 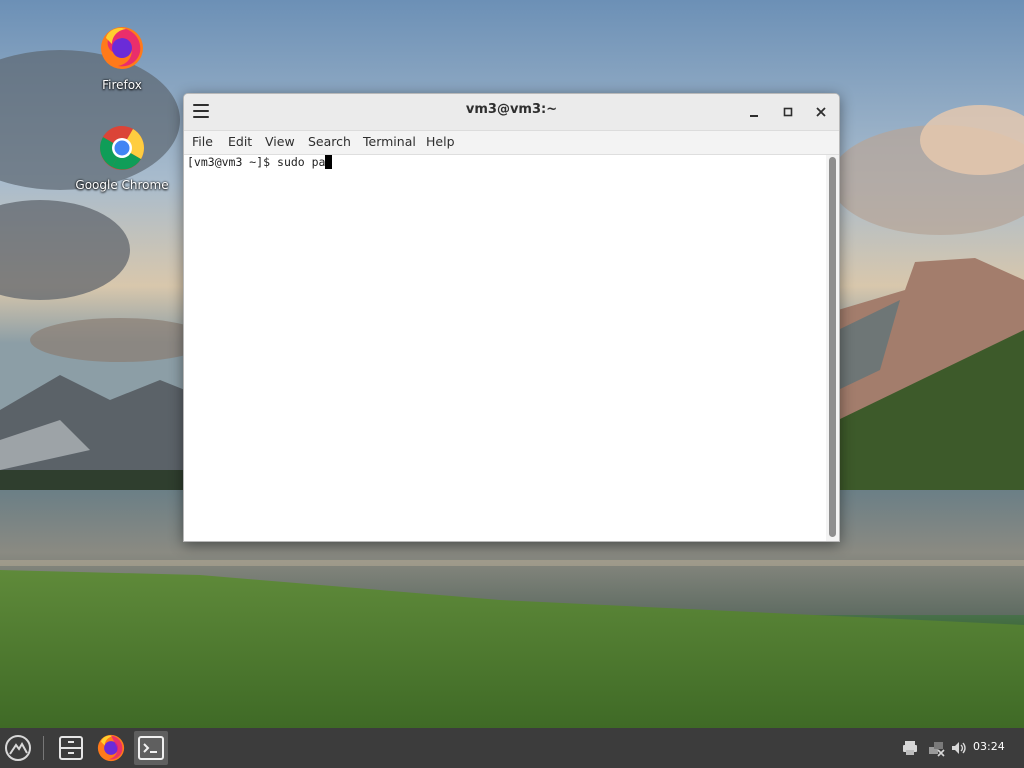 I want to click on menu-edit: Edit, so click(x=240, y=141).